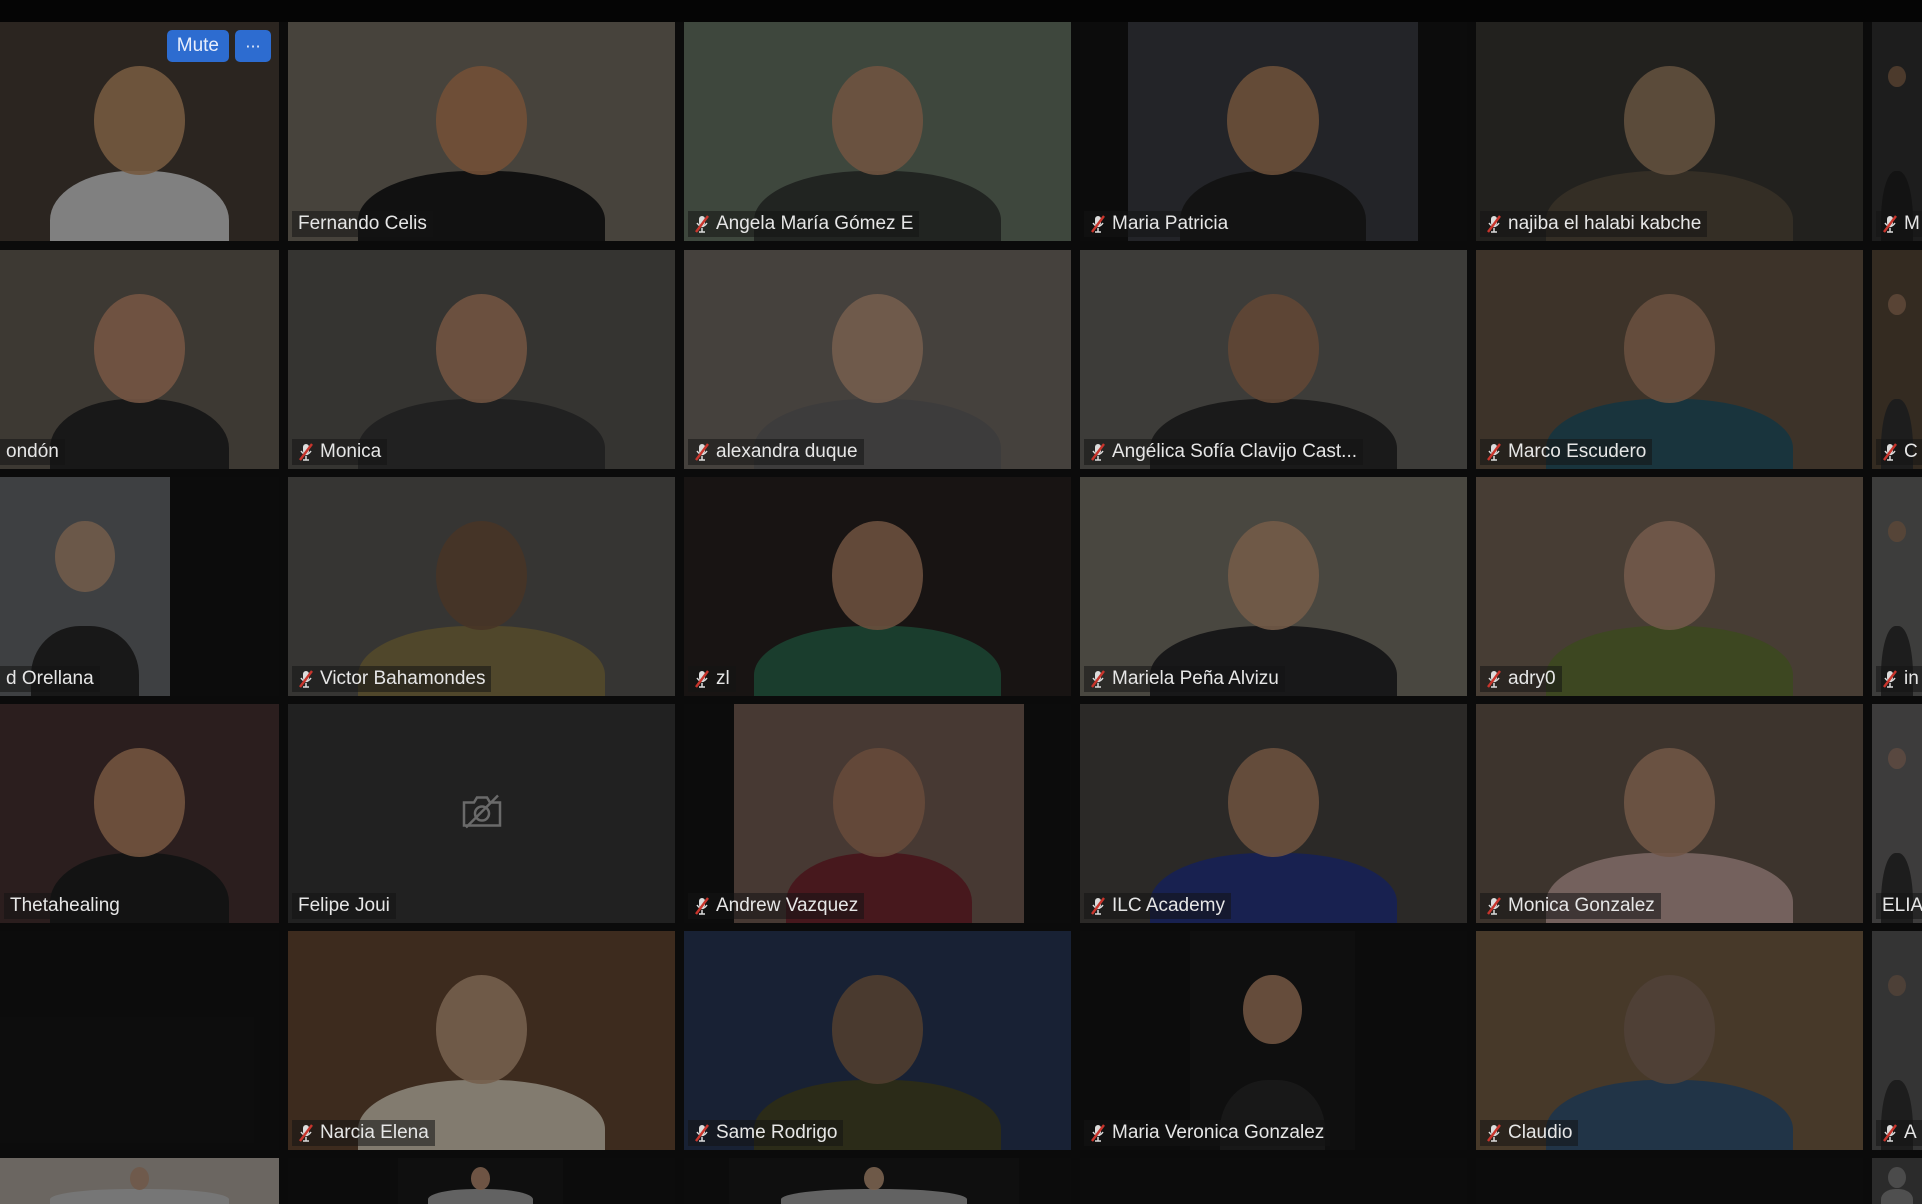 The height and width of the screenshot is (1204, 1922). I want to click on participant-tile: zl, so click(877, 586).